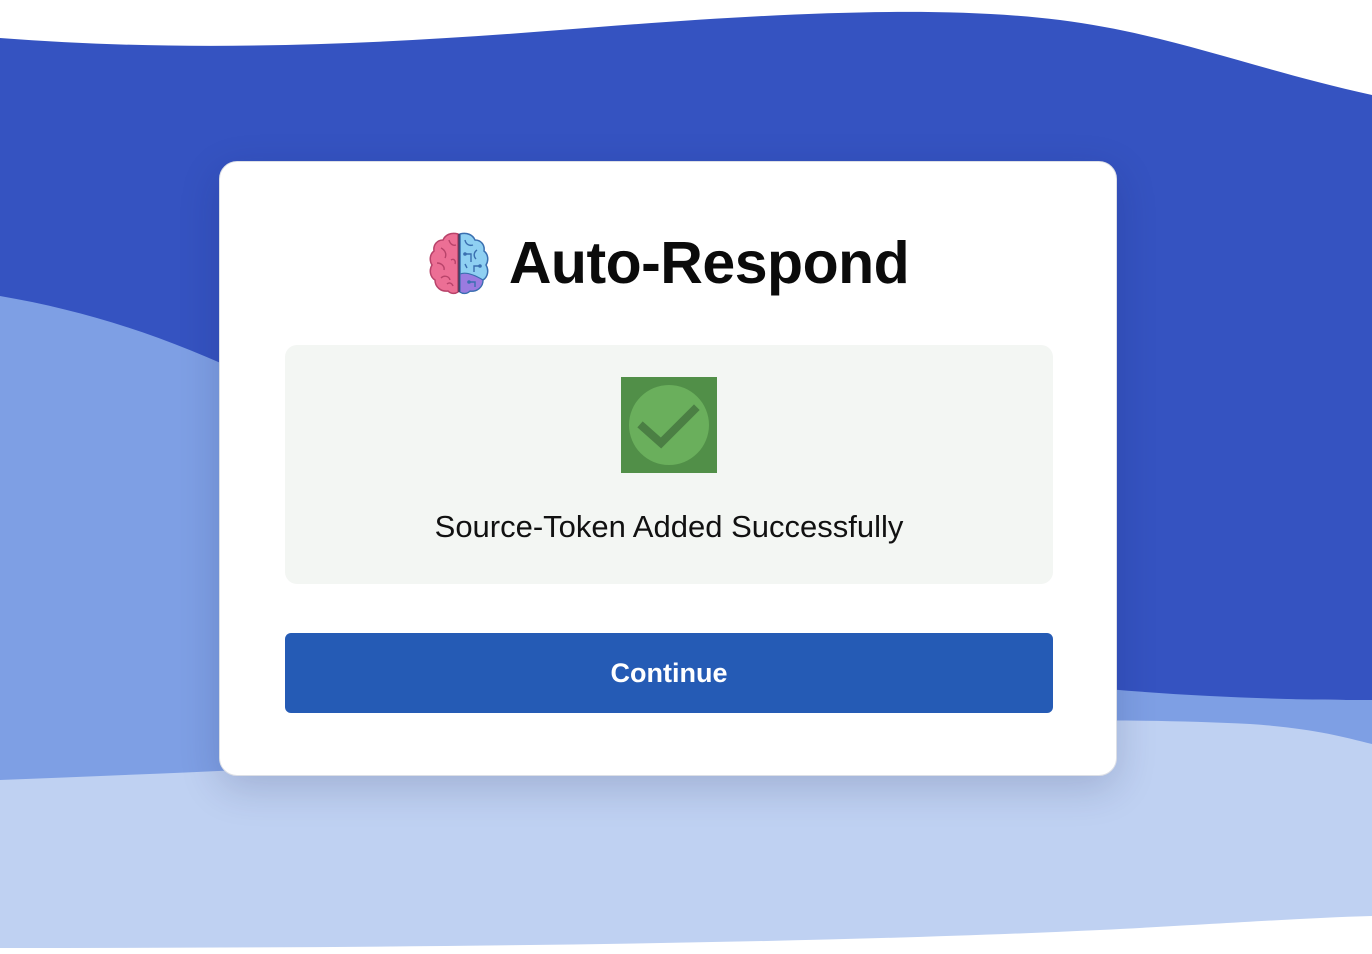  What do you see at coordinates (669, 526) in the screenshot?
I see `success-message: Source-Token Added Successfully` at bounding box center [669, 526].